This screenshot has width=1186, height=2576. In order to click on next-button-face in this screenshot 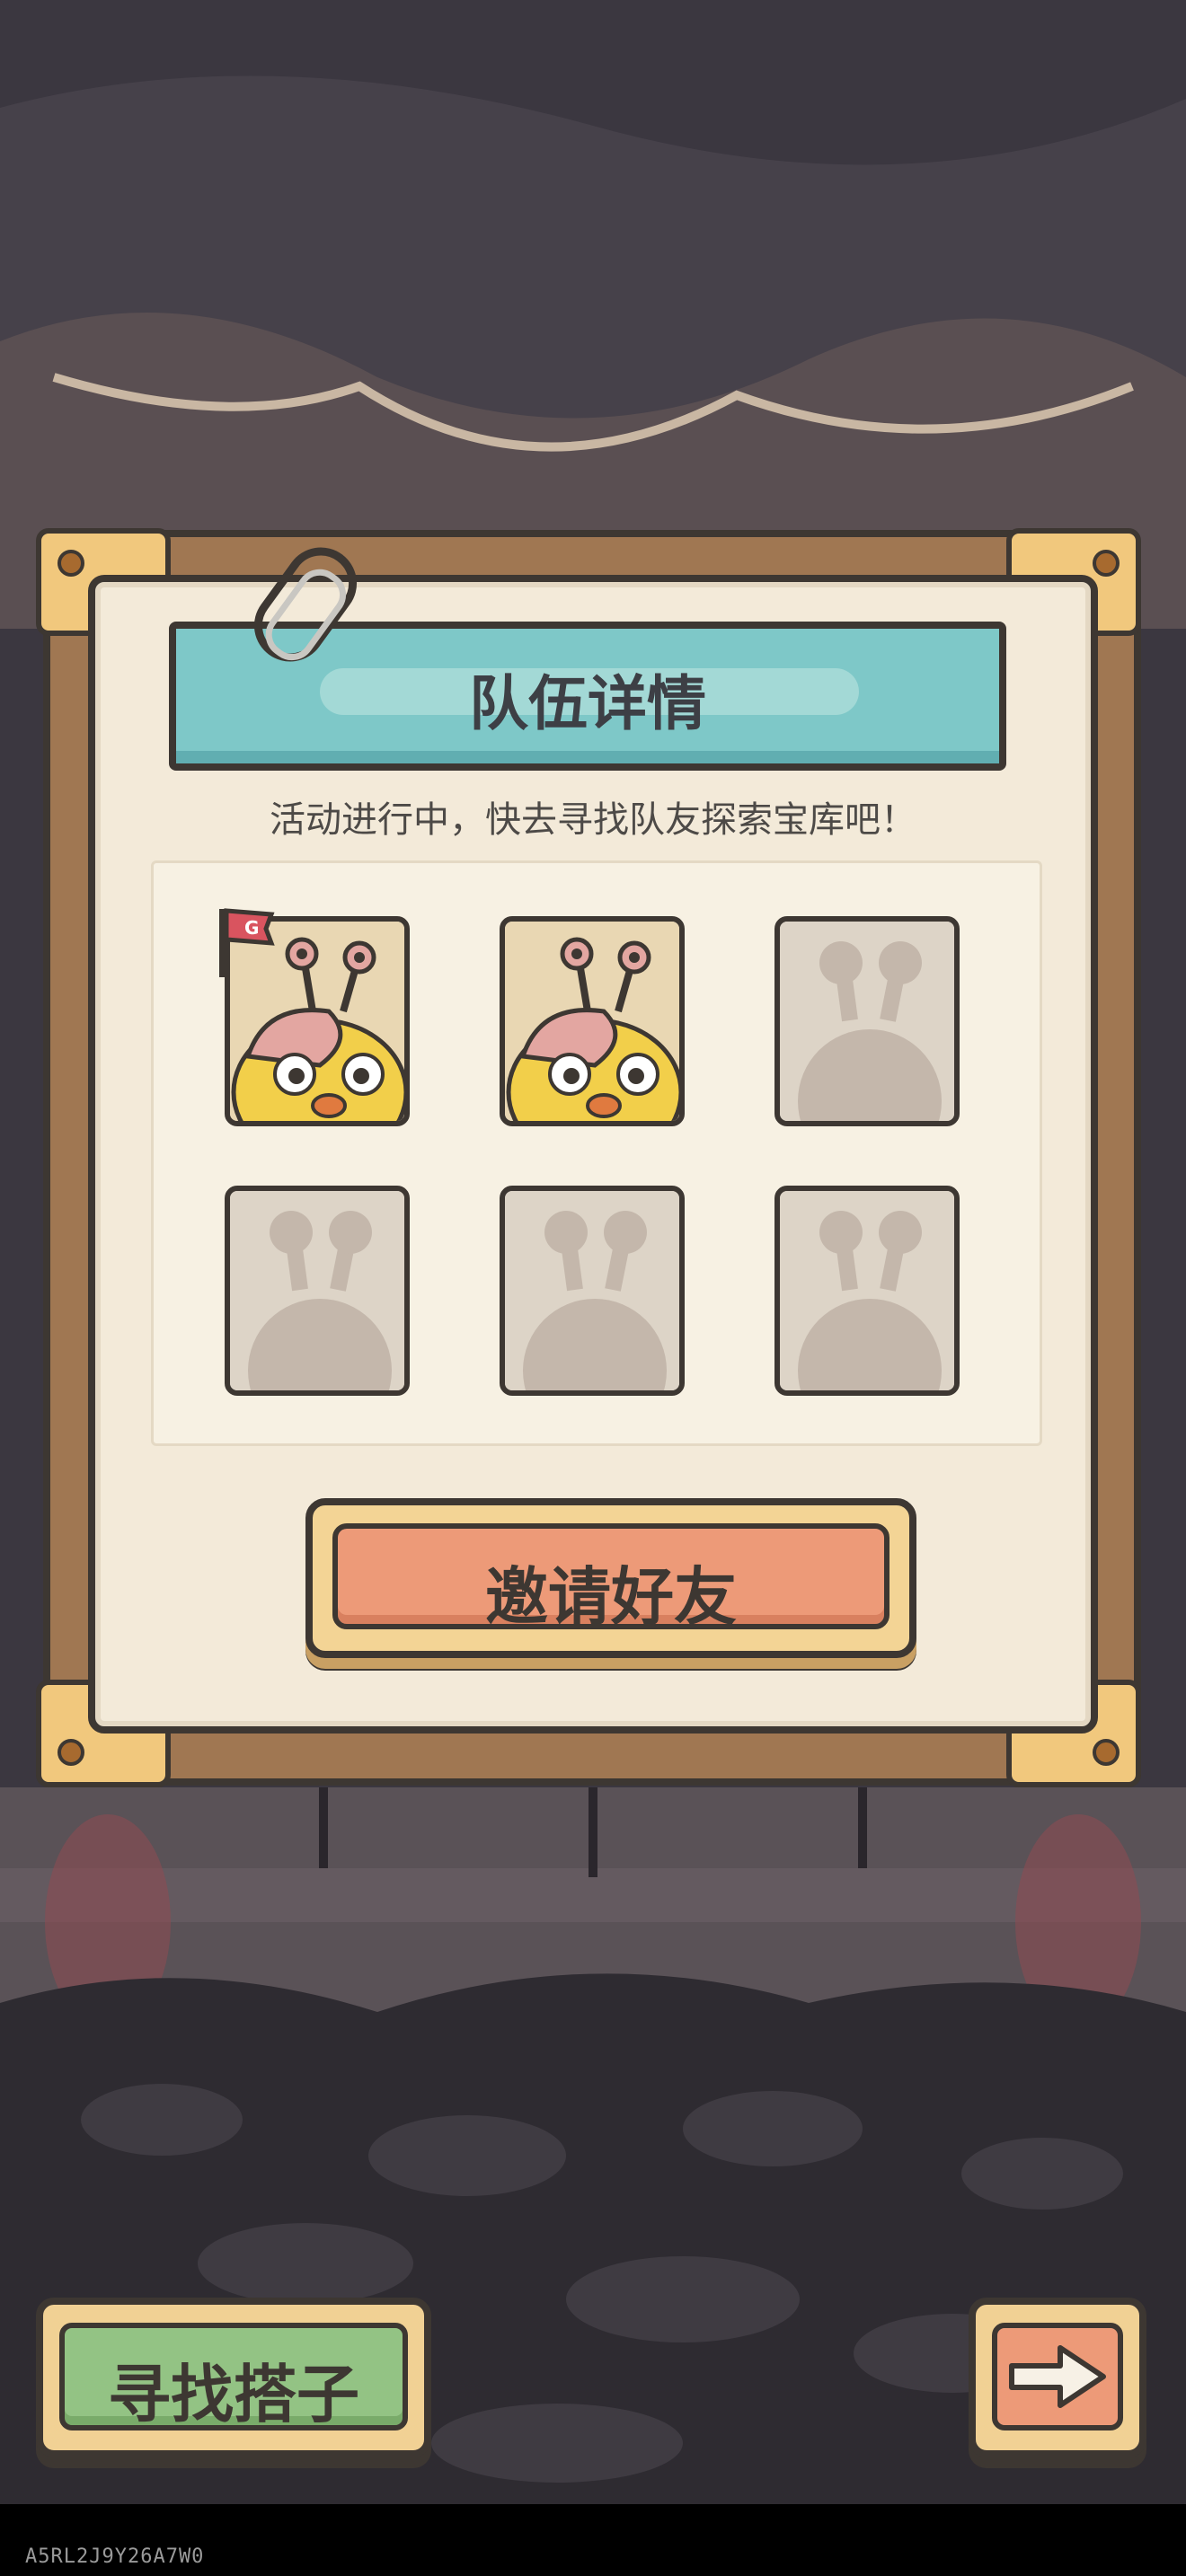, I will do `click(1057, 2376)`.